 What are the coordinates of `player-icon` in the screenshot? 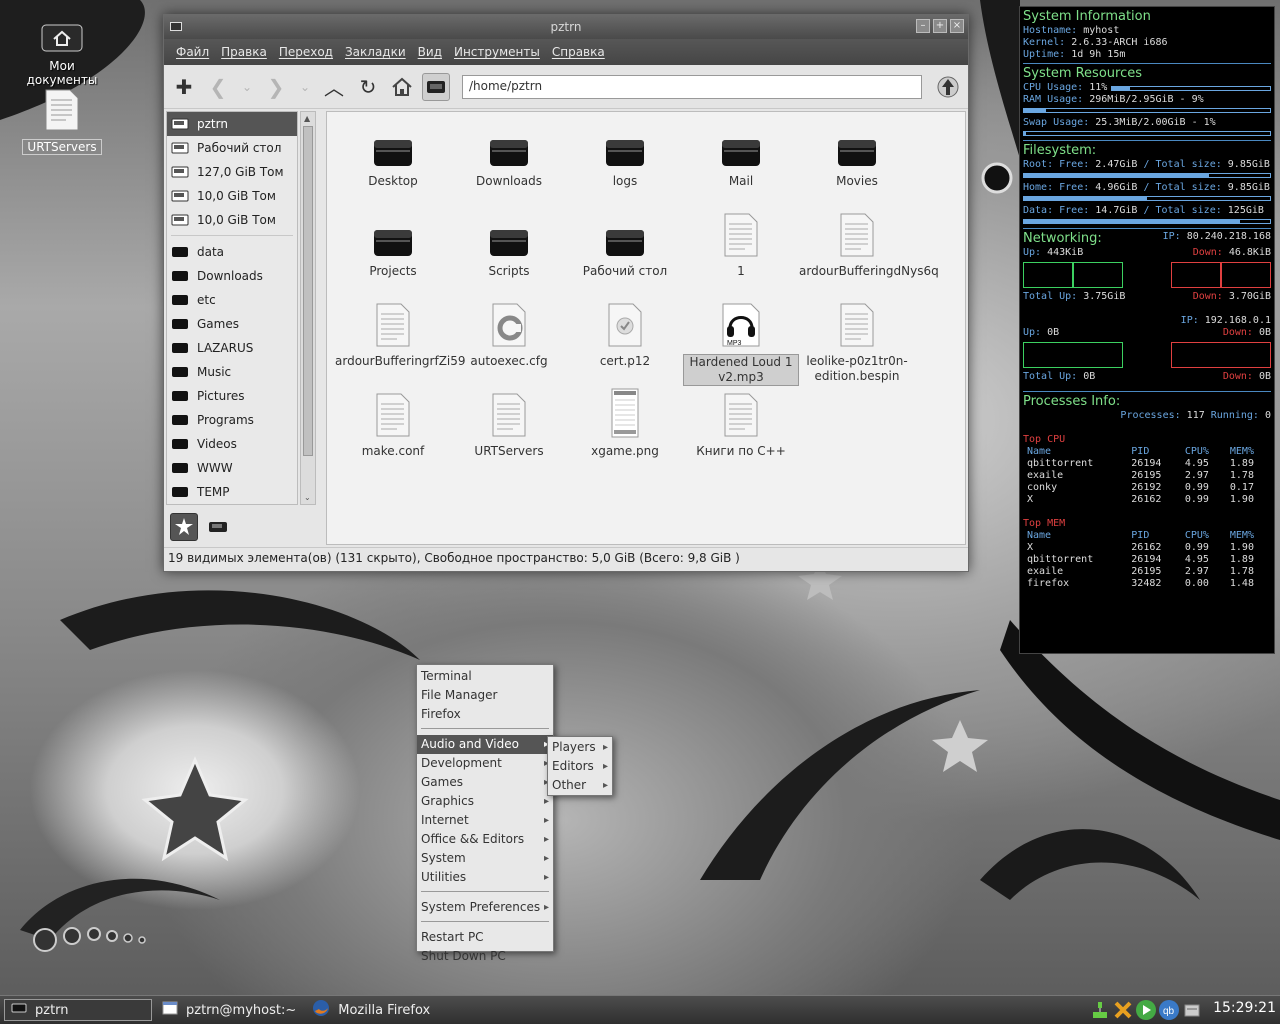 It's located at (1146, 1010).